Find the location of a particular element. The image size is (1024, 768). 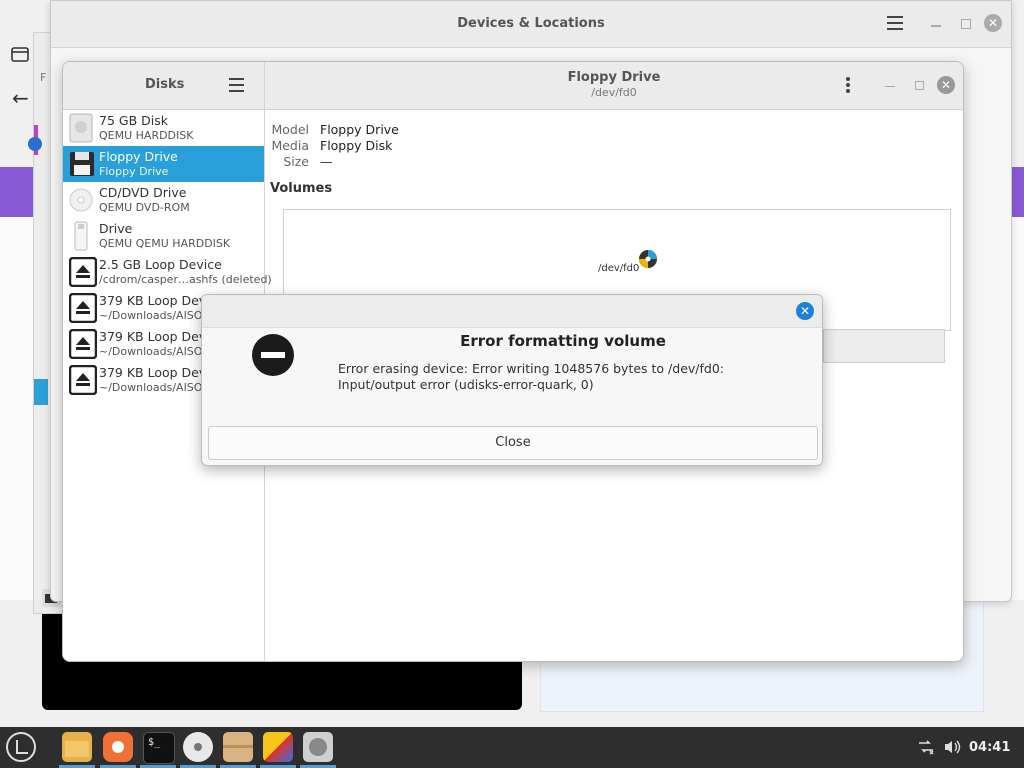

files-window-letter: F is located at coordinates (43, 77).